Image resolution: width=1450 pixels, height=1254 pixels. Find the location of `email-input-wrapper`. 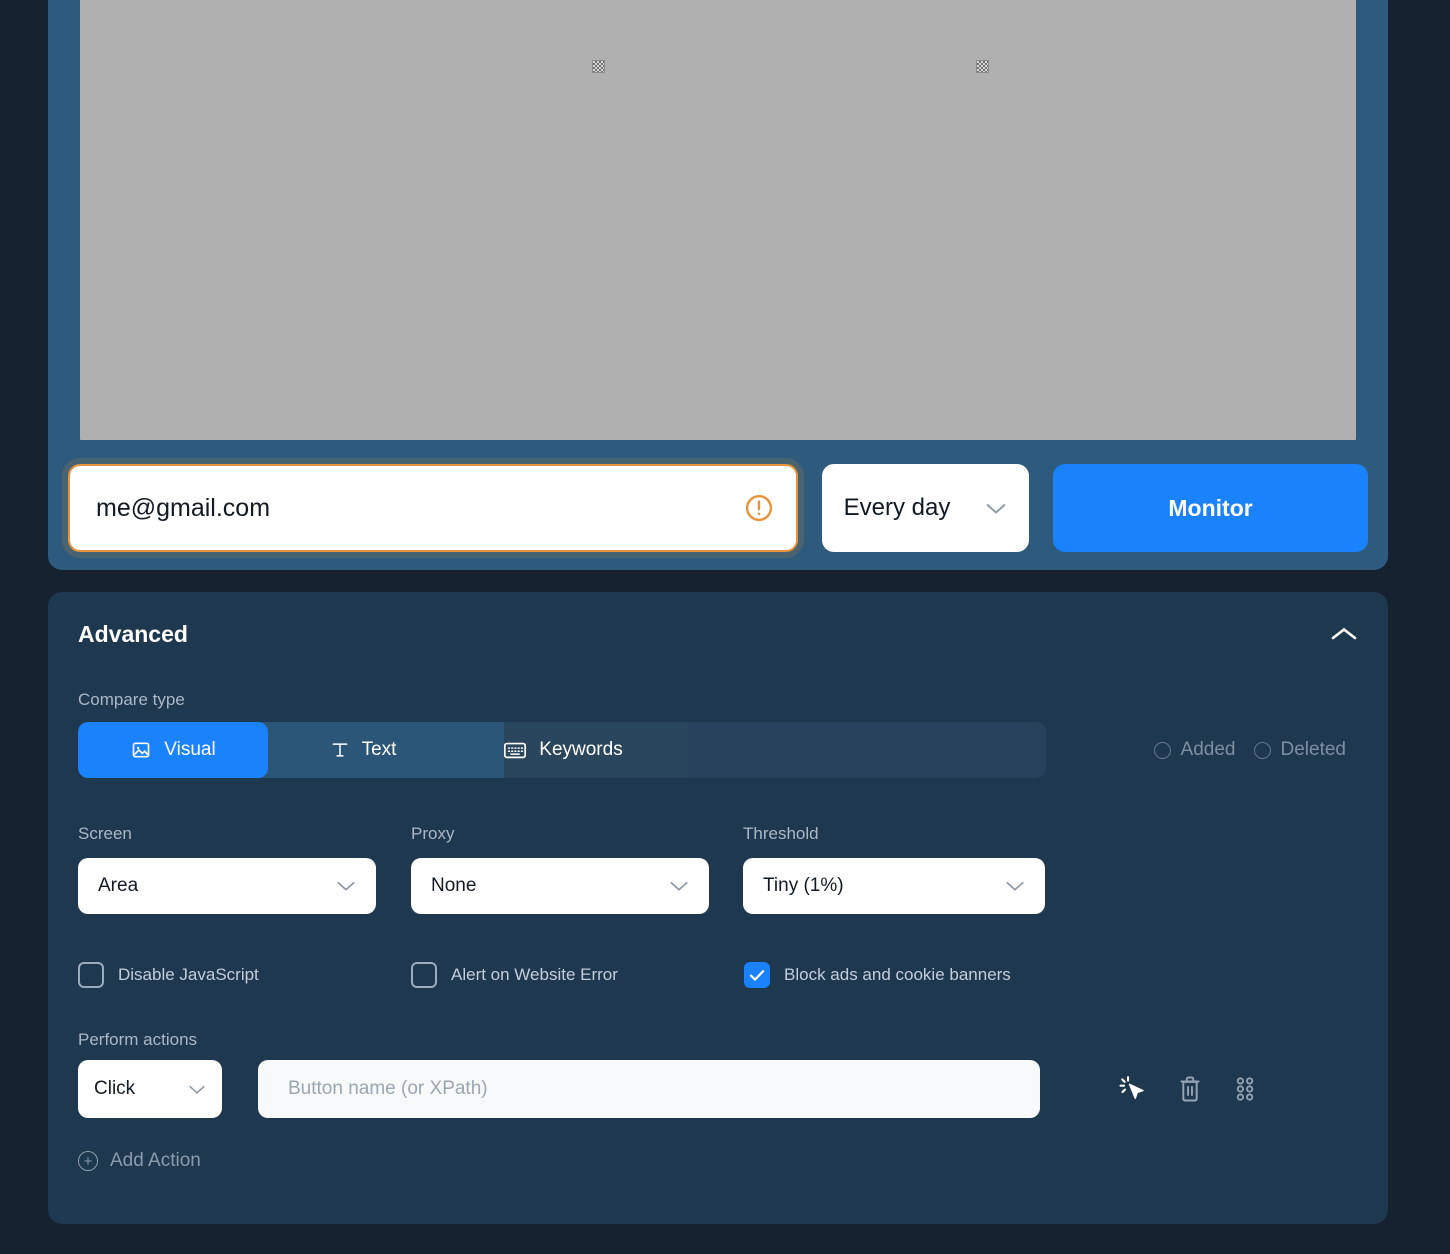

email-input-wrapper is located at coordinates (433, 508).